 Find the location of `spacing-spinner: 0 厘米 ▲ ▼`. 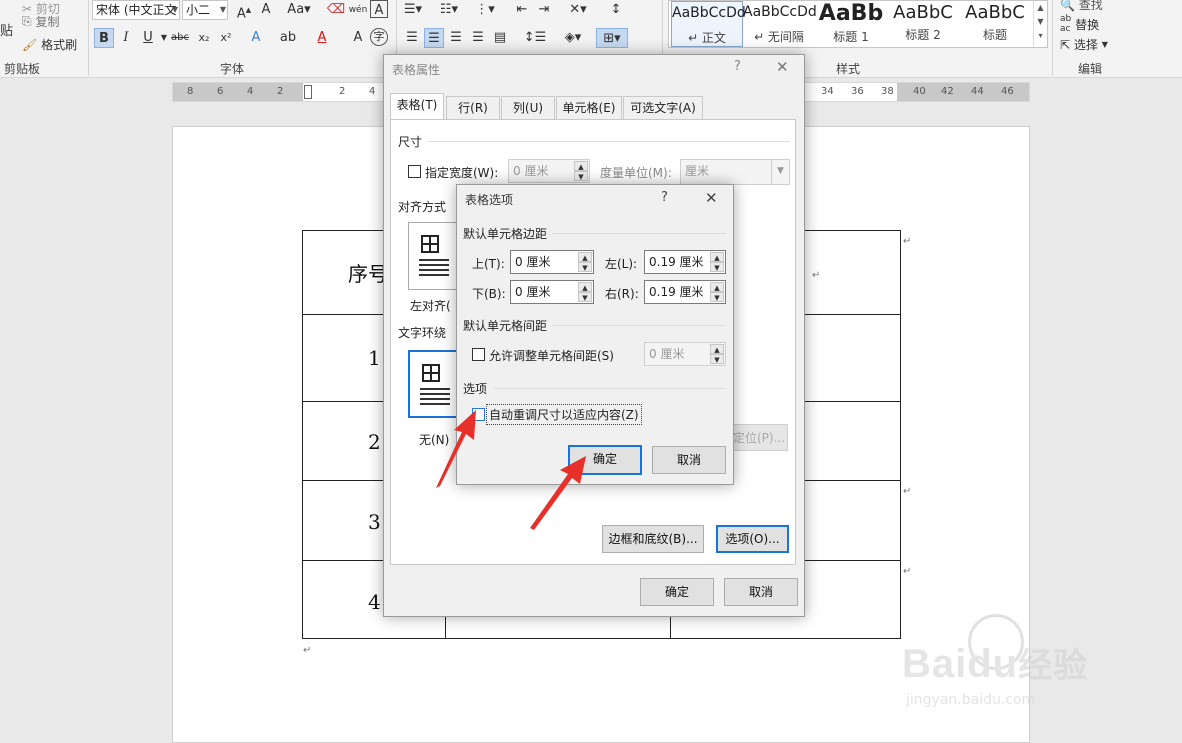

spacing-spinner: 0 厘米 ▲ ▼ is located at coordinates (685, 354).